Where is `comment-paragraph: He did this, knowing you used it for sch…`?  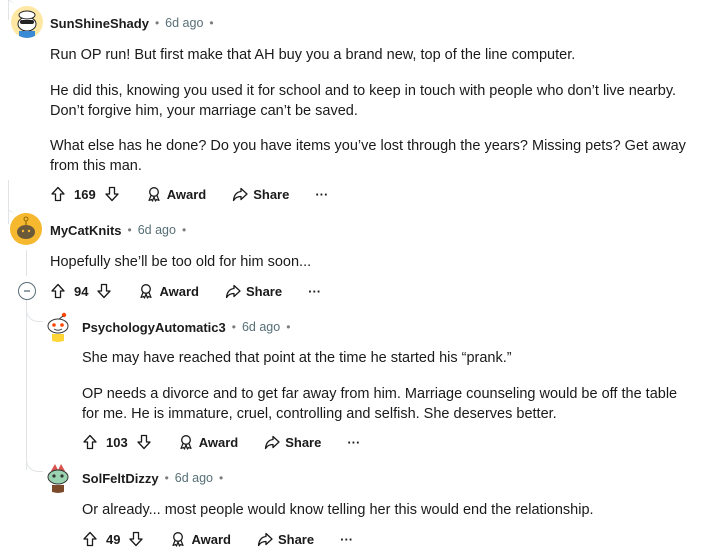 comment-paragraph: He did this, knowing you used it for sch… is located at coordinates (363, 101).